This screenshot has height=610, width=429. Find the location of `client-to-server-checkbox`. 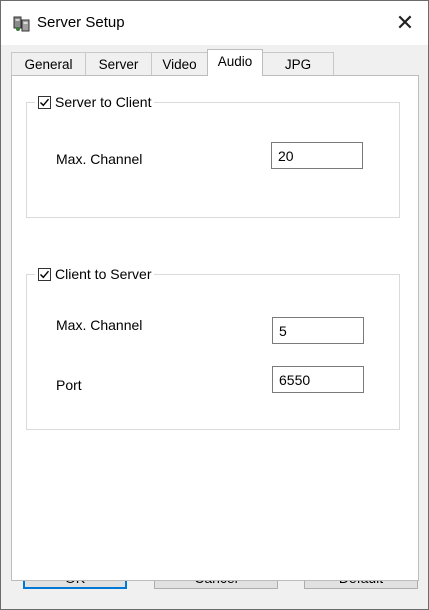

client-to-server-checkbox is located at coordinates (44, 274).